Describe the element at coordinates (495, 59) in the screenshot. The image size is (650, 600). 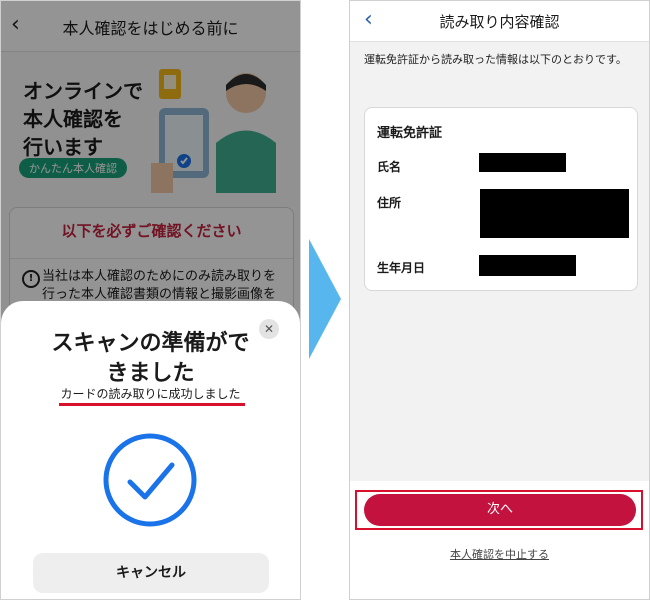
I see `intro-text: 運転免許証から読み取った情報は以下のとおりです。` at that location.